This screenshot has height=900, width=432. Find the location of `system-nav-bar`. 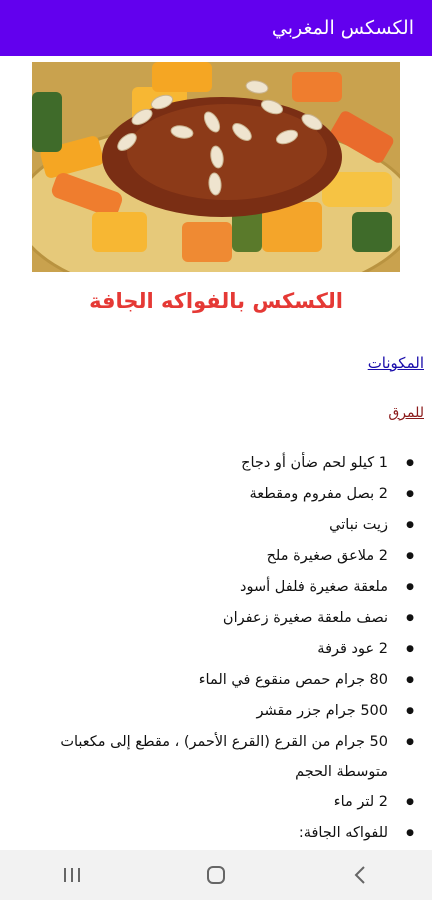

system-nav-bar is located at coordinates (216, 875).